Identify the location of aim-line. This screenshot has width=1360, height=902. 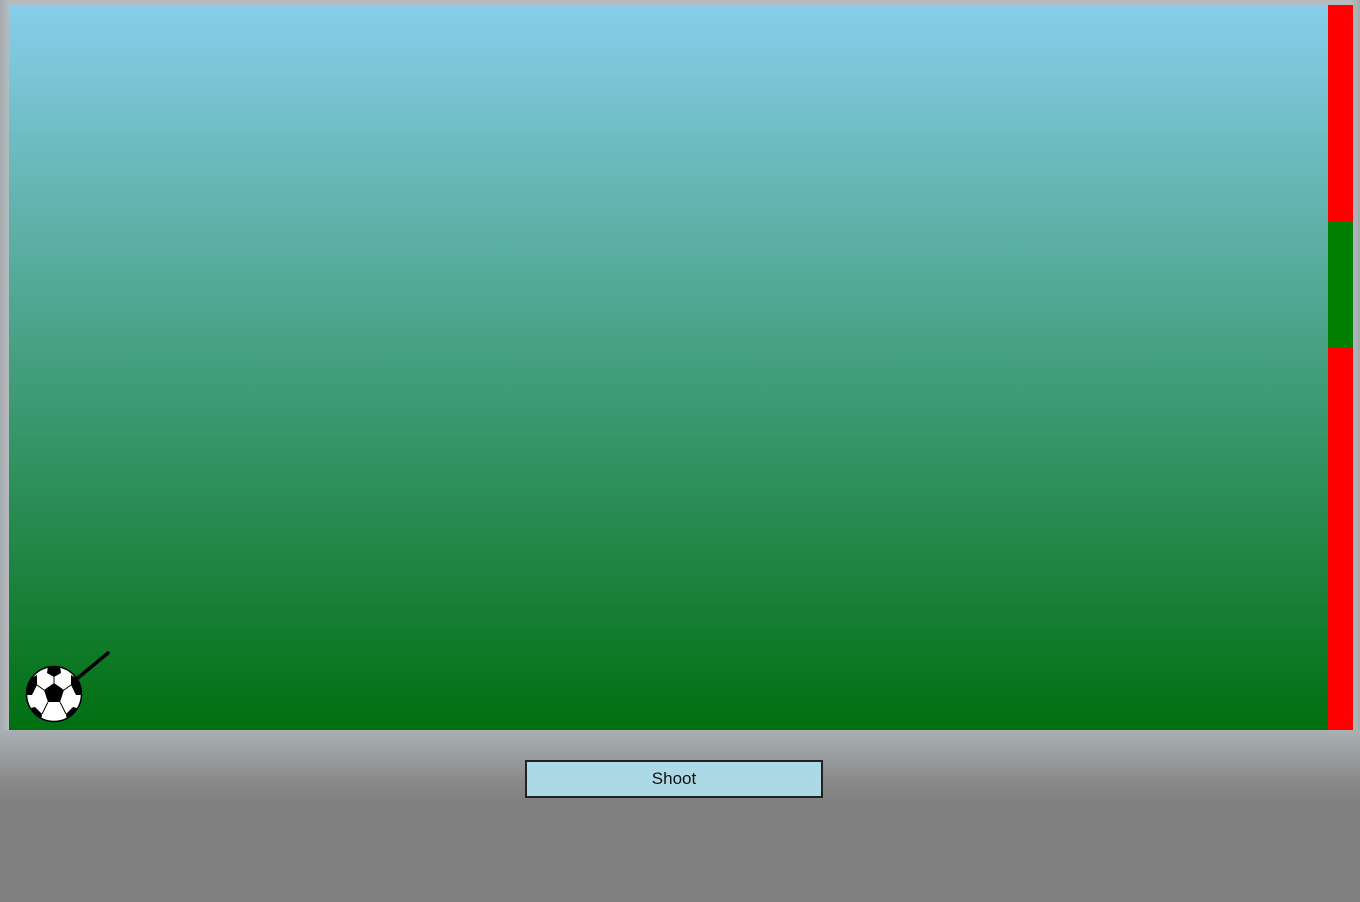
(90, 667).